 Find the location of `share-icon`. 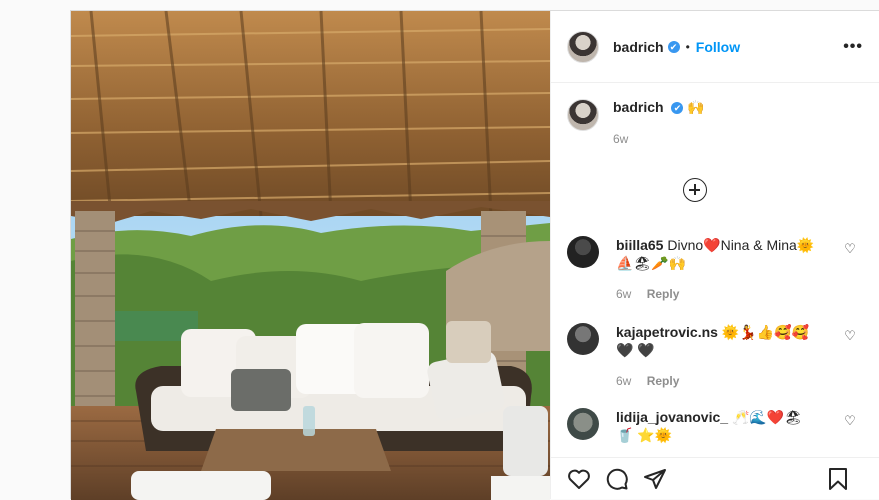

share-icon is located at coordinates (655, 479).